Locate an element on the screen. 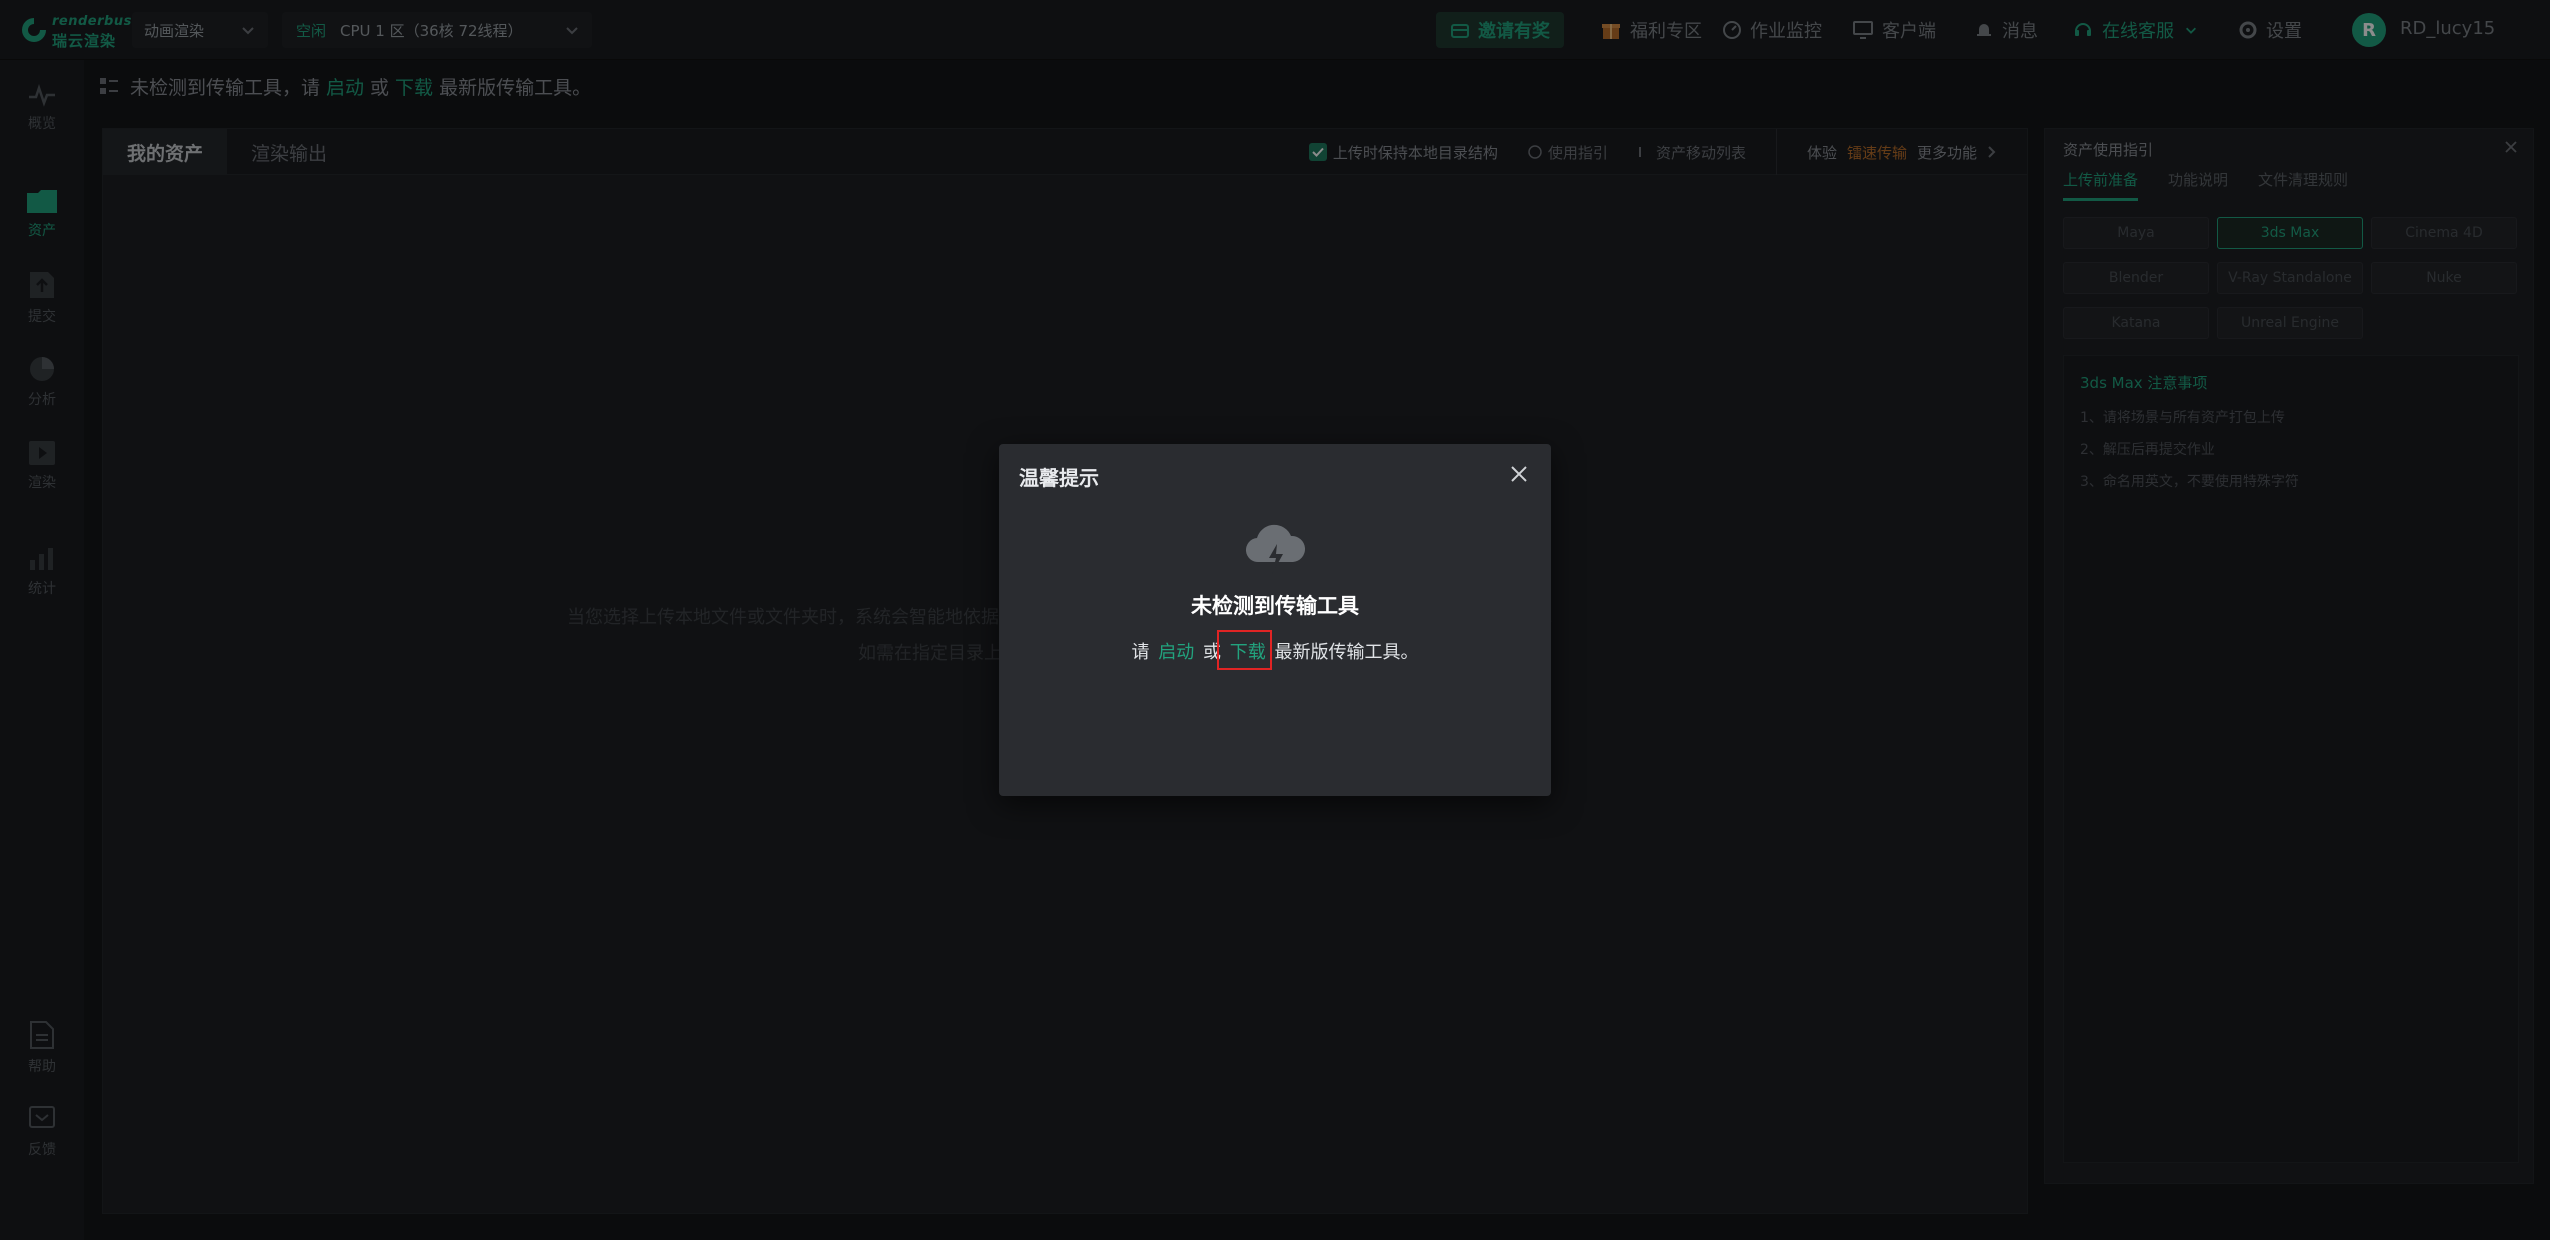 The width and height of the screenshot is (2550, 1240). dialog-launch-link: 启动 is located at coordinates (1176, 652).